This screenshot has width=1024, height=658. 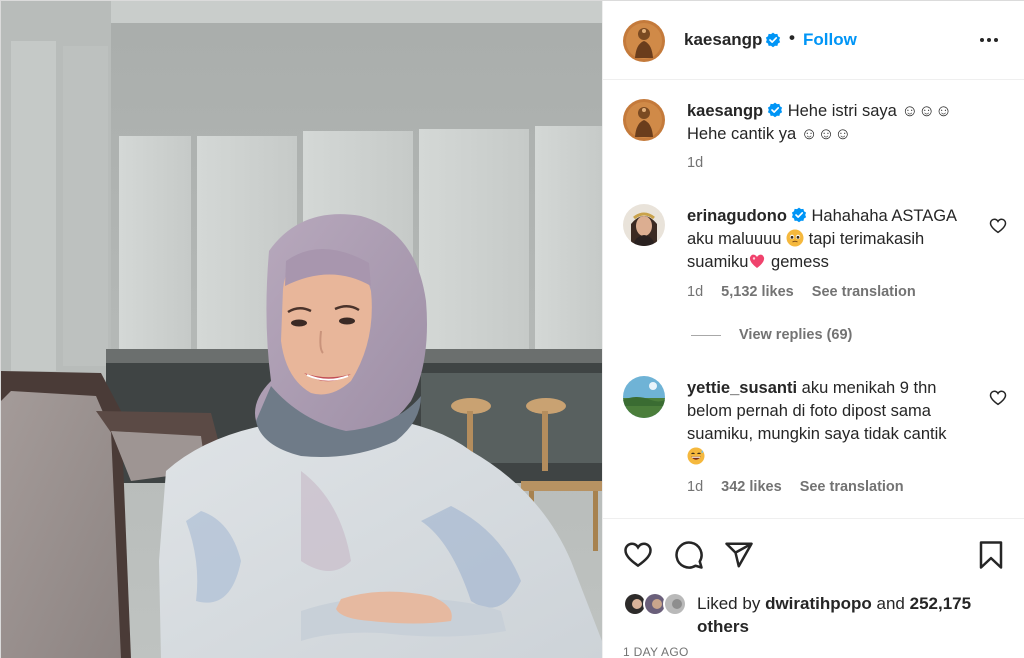 What do you see at coordinates (725, 111) in the screenshot?
I see `caption-username: kaesangp` at bounding box center [725, 111].